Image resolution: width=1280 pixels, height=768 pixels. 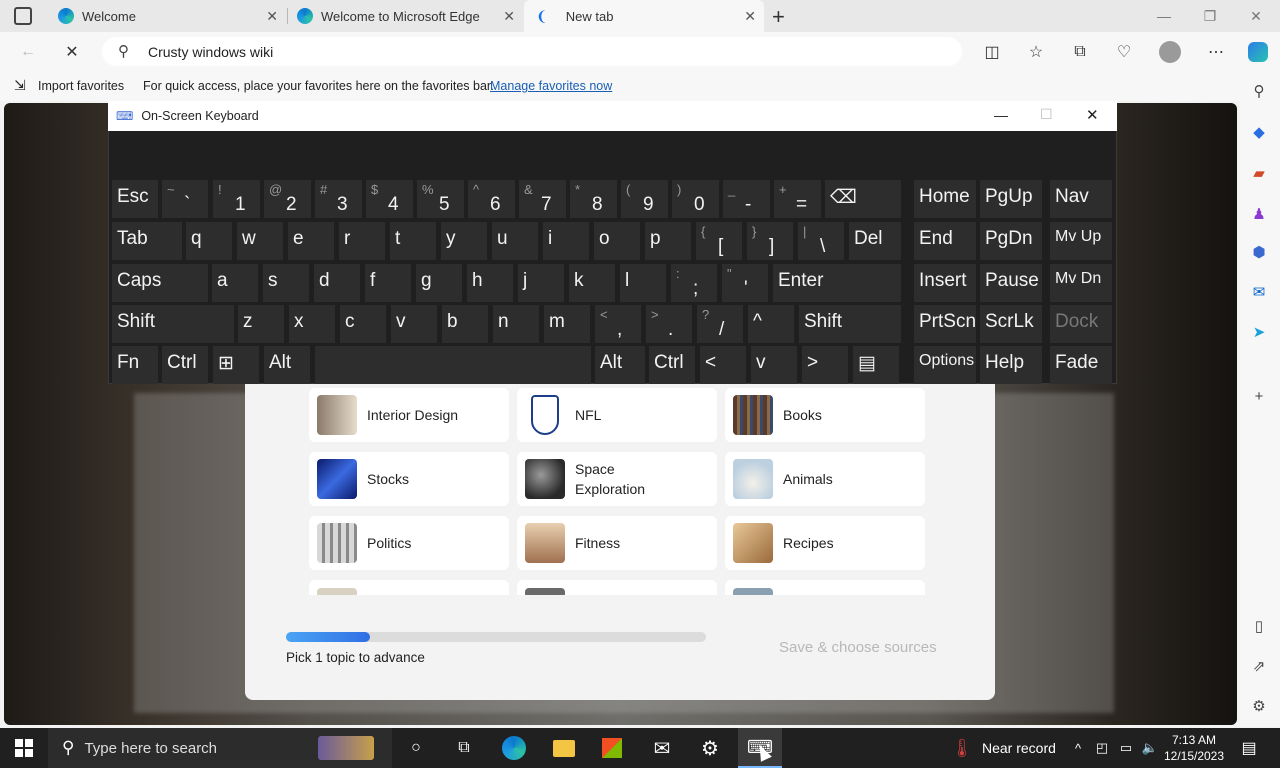 What do you see at coordinates (1259, 666) in the screenshot?
I see `open-external-icon: ⇗` at bounding box center [1259, 666].